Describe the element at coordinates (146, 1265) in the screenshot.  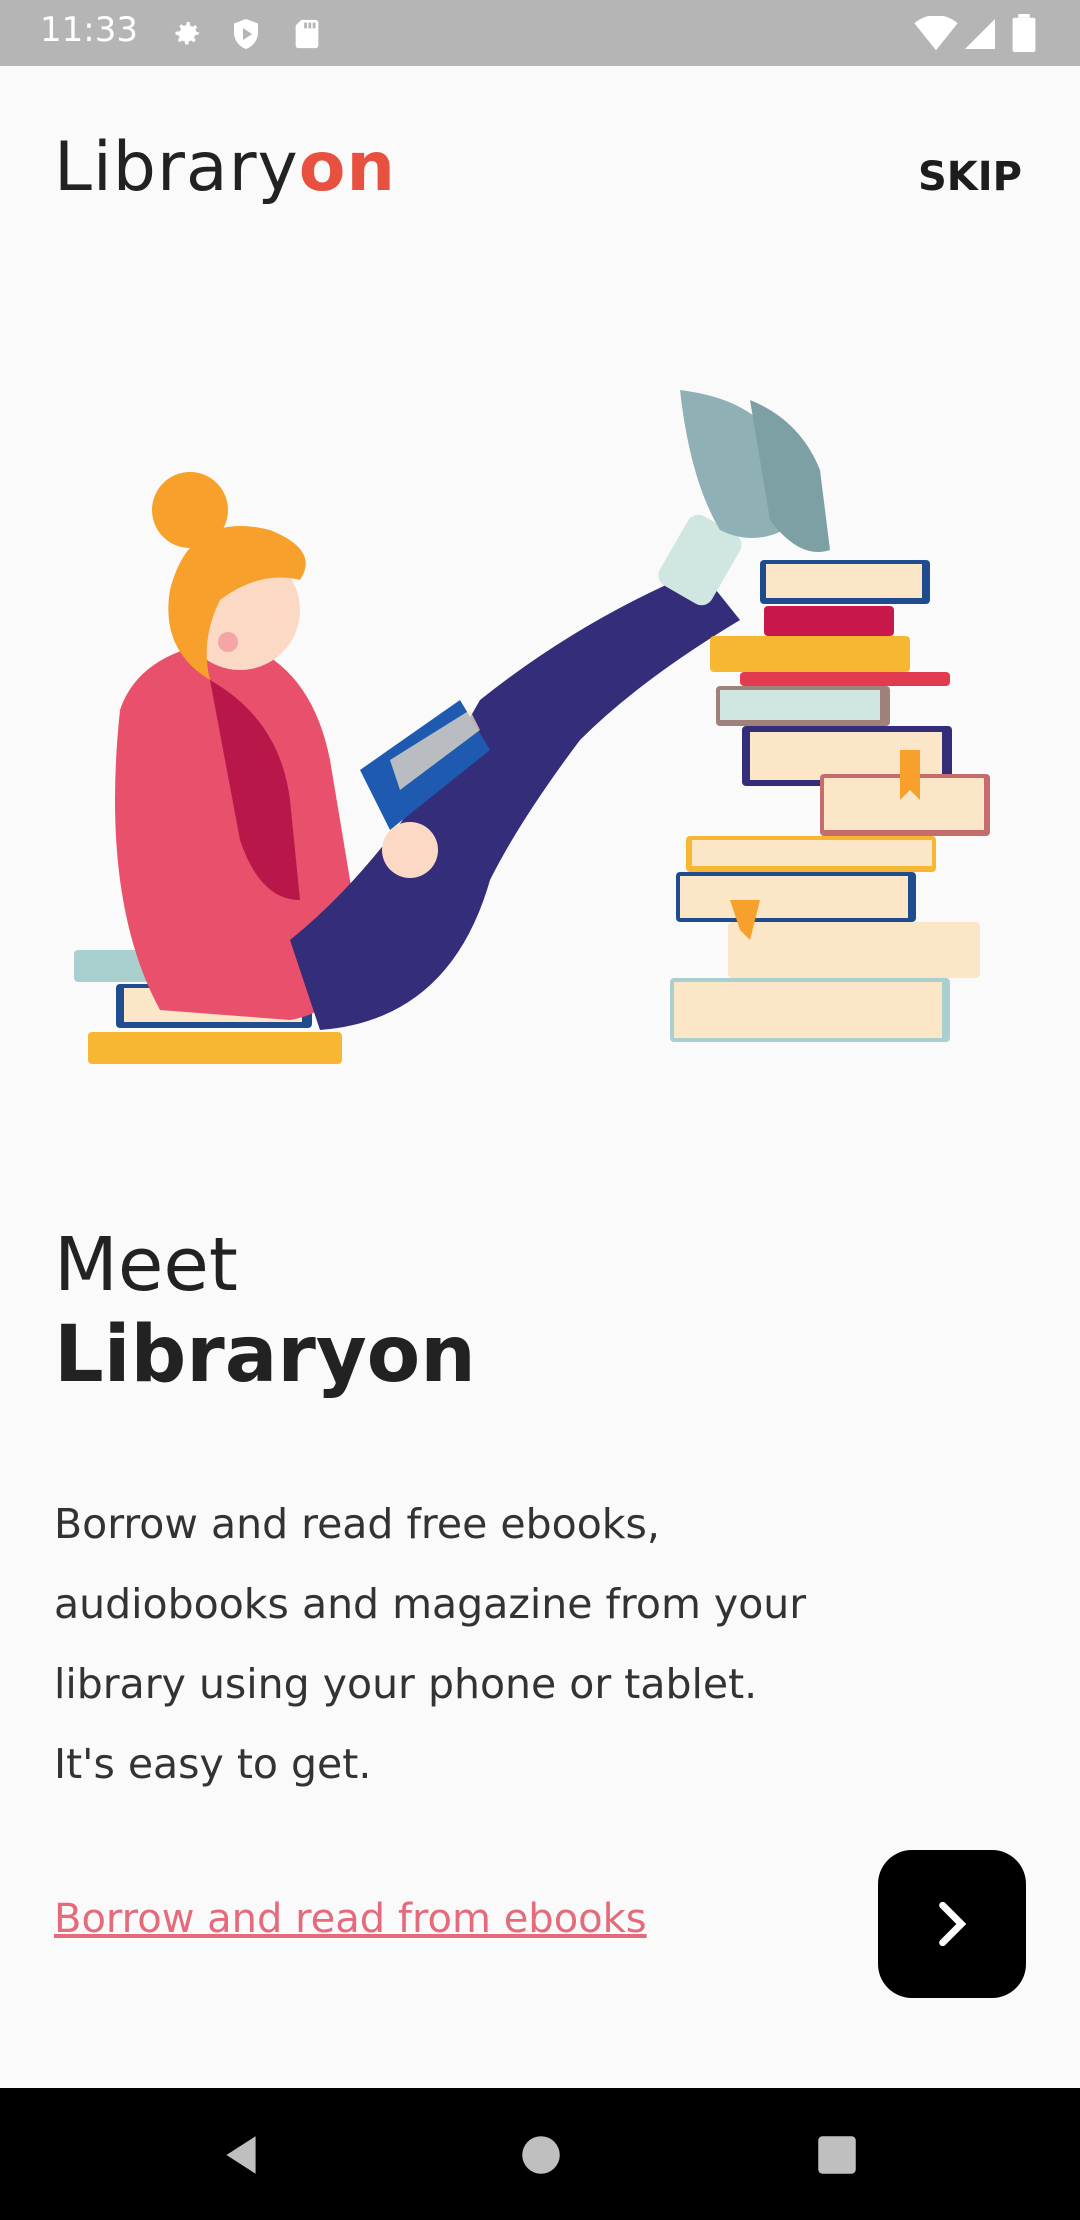
I see `title-meet: Meet` at that location.